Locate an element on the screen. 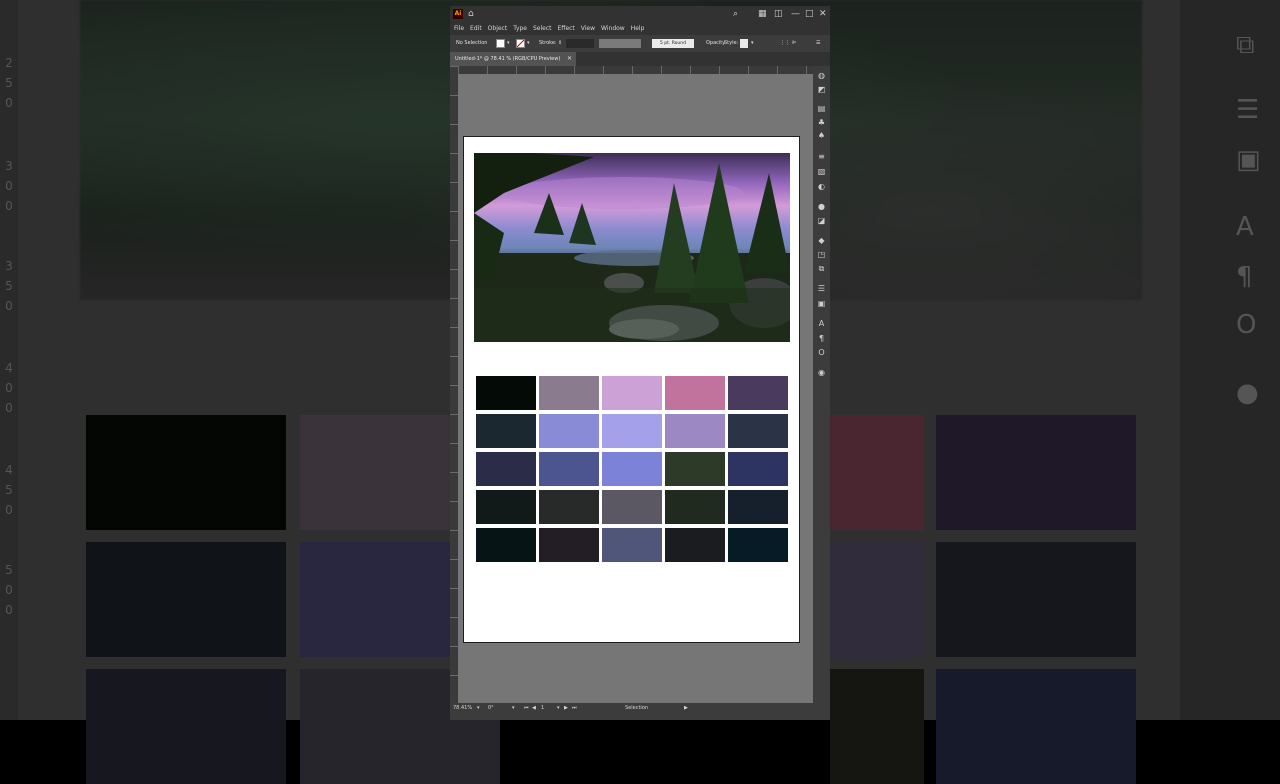 This screenshot has height=784, width=1280. paragraph-icon: ¶ is located at coordinates (821, 338).